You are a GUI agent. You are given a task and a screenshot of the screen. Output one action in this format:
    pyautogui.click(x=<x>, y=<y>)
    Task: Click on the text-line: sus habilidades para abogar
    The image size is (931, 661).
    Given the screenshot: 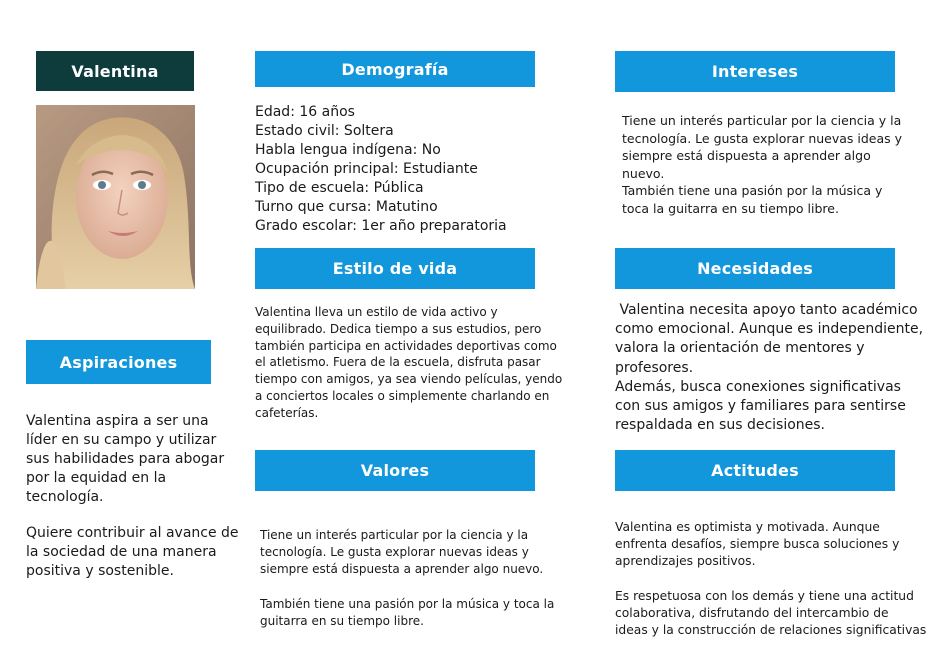 What is the action you would take?
    pyautogui.click(x=125, y=459)
    